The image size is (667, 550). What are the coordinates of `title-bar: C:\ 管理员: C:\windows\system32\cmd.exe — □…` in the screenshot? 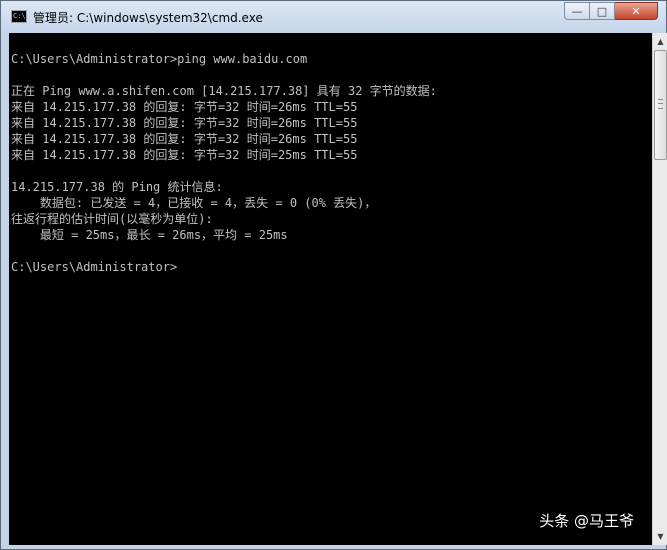 It's located at (333, 17).